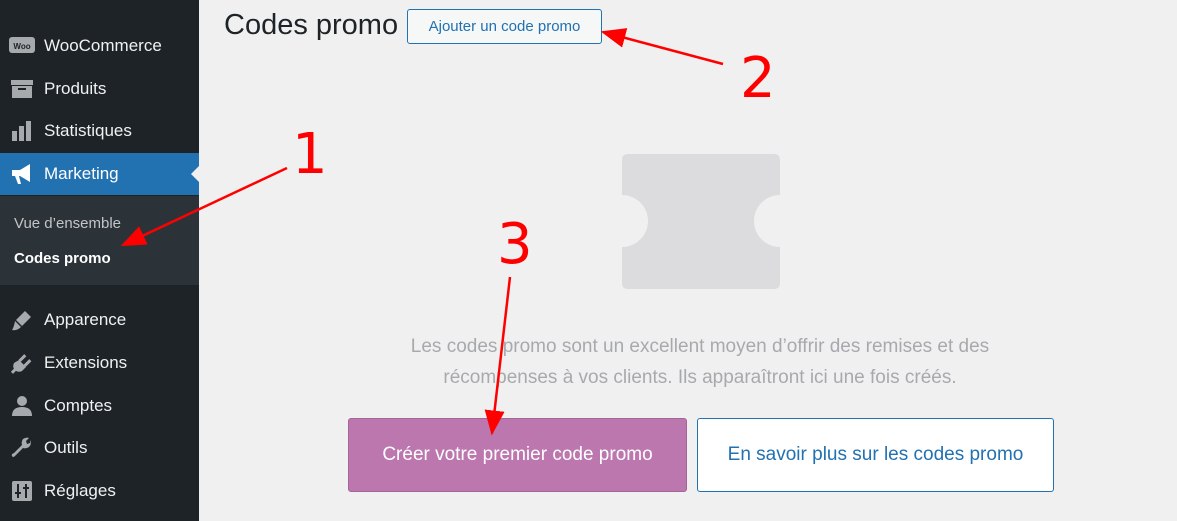 The height and width of the screenshot is (521, 1177). What do you see at coordinates (22, 174) in the screenshot?
I see `megaphone-icon` at bounding box center [22, 174].